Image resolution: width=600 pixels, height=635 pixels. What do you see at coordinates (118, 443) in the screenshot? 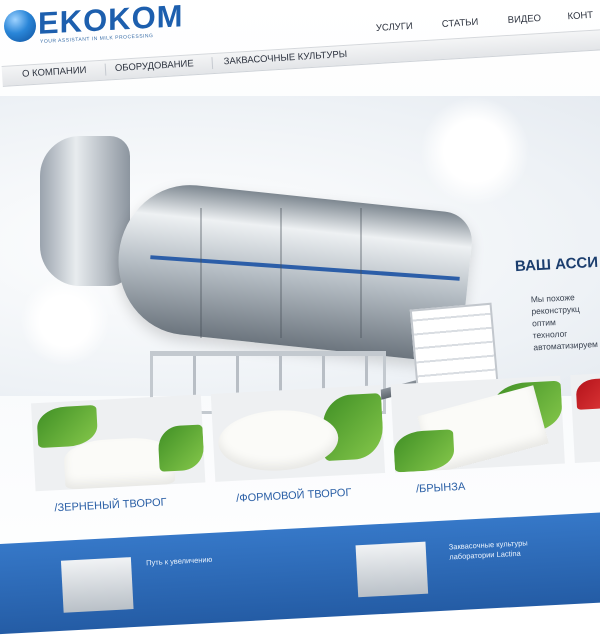
I see `product-card-granular-curd` at bounding box center [118, 443].